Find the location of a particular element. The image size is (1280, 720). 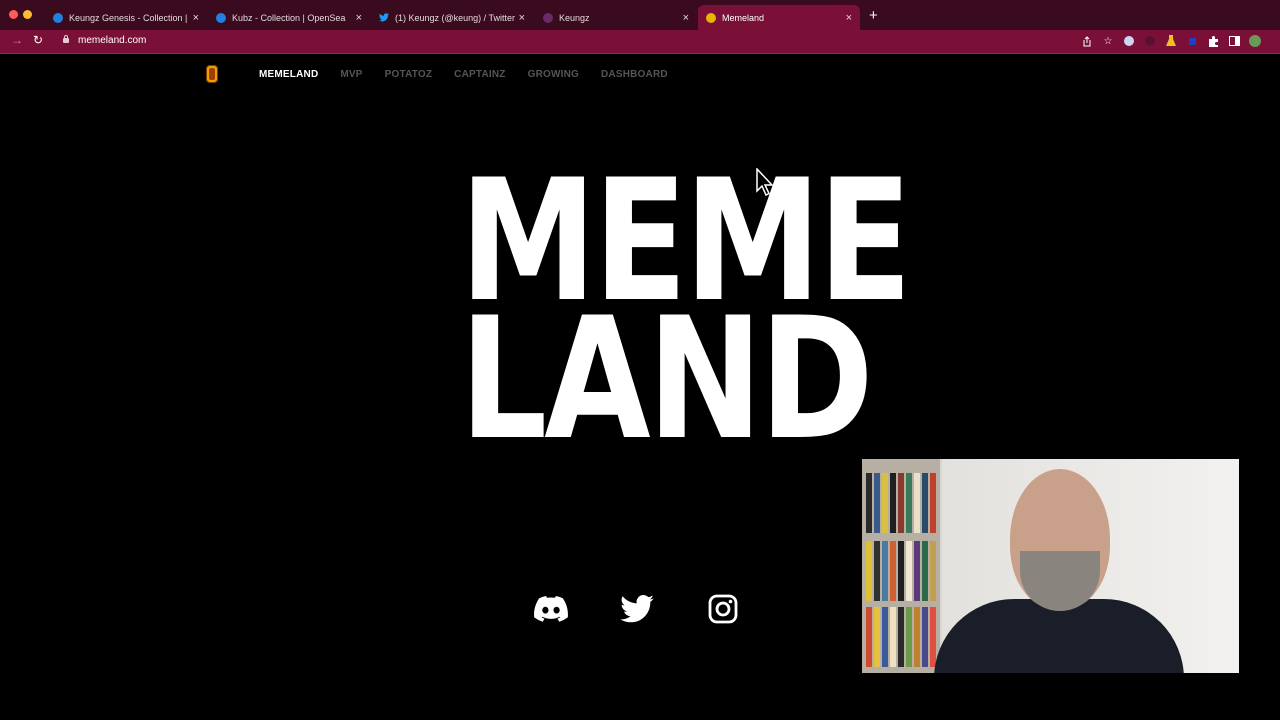

toolbar-extension-icons: ☆ is located at coordinates (1171, 41).